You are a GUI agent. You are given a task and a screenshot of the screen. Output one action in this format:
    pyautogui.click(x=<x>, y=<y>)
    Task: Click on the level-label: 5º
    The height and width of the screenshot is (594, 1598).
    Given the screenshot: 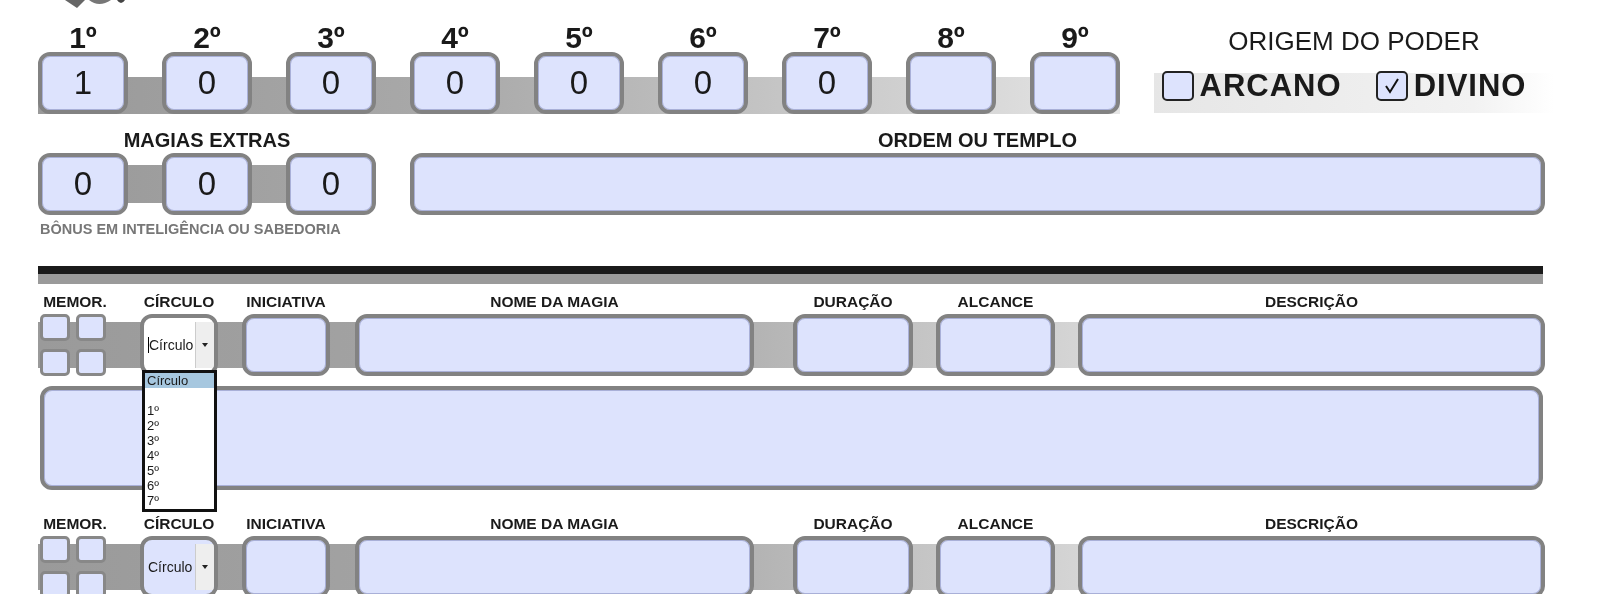 What is the action you would take?
    pyautogui.click(x=579, y=38)
    